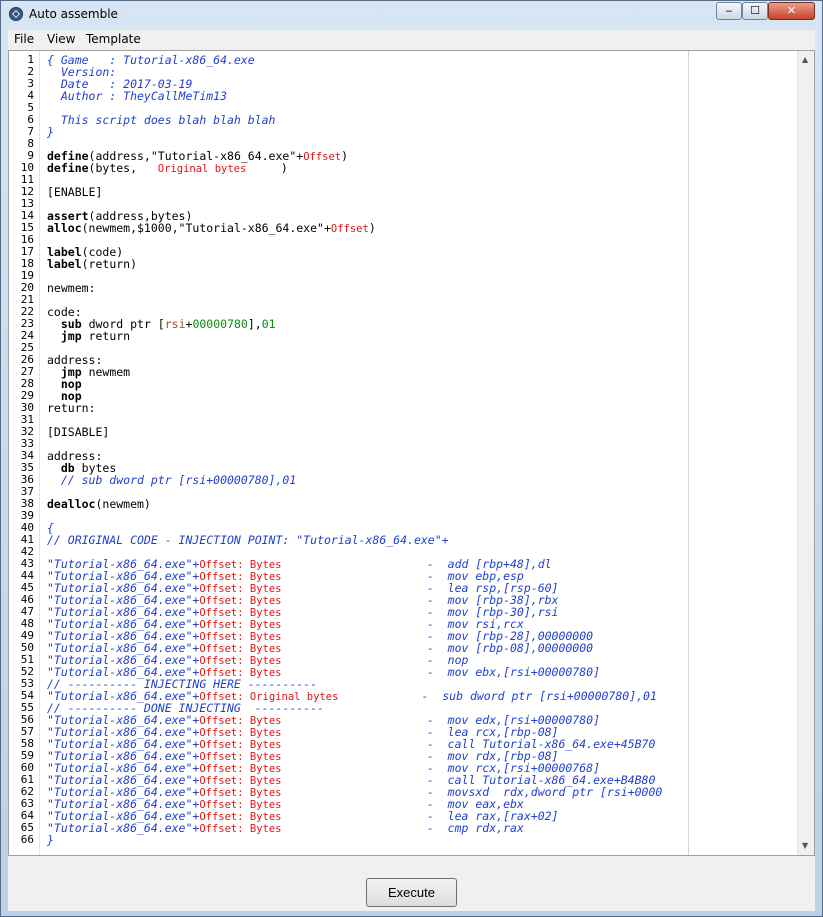  I want to click on scroll-down-arrow-icon: ▼, so click(805, 845).